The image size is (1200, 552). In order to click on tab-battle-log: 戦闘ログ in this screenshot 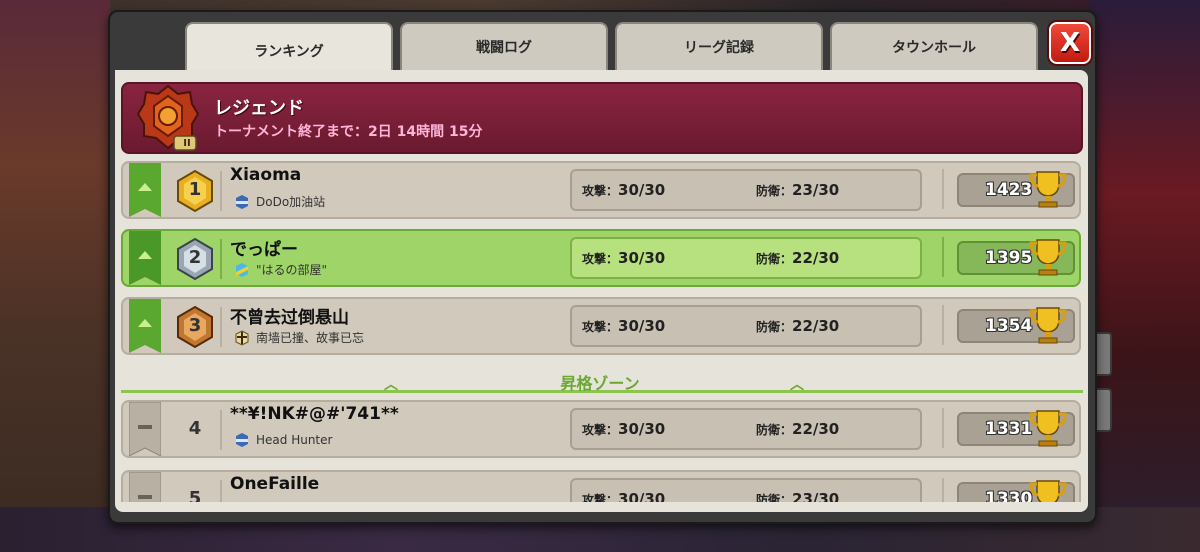, I will do `click(504, 46)`.